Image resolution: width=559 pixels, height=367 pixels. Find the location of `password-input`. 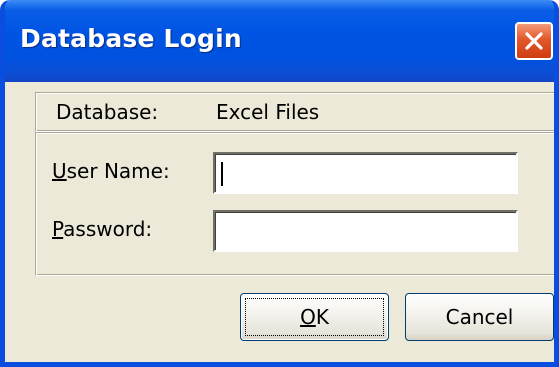

password-input is located at coordinates (365, 231).